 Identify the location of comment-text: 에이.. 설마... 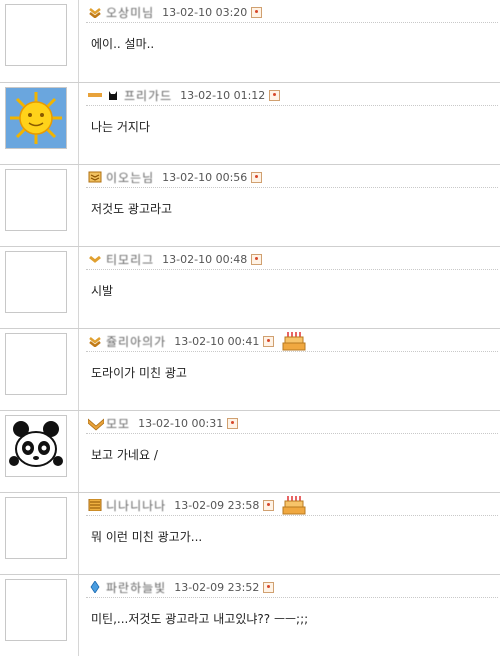
(123, 44).